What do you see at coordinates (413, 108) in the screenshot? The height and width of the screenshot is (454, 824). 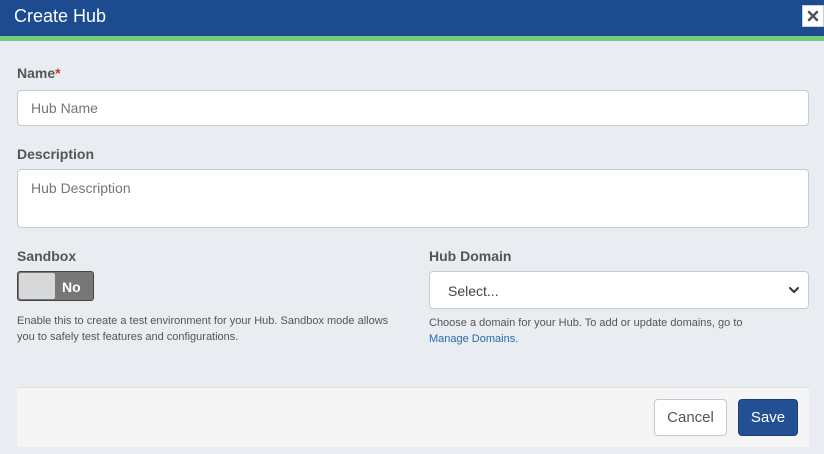 I see `hub-name-input` at bounding box center [413, 108].